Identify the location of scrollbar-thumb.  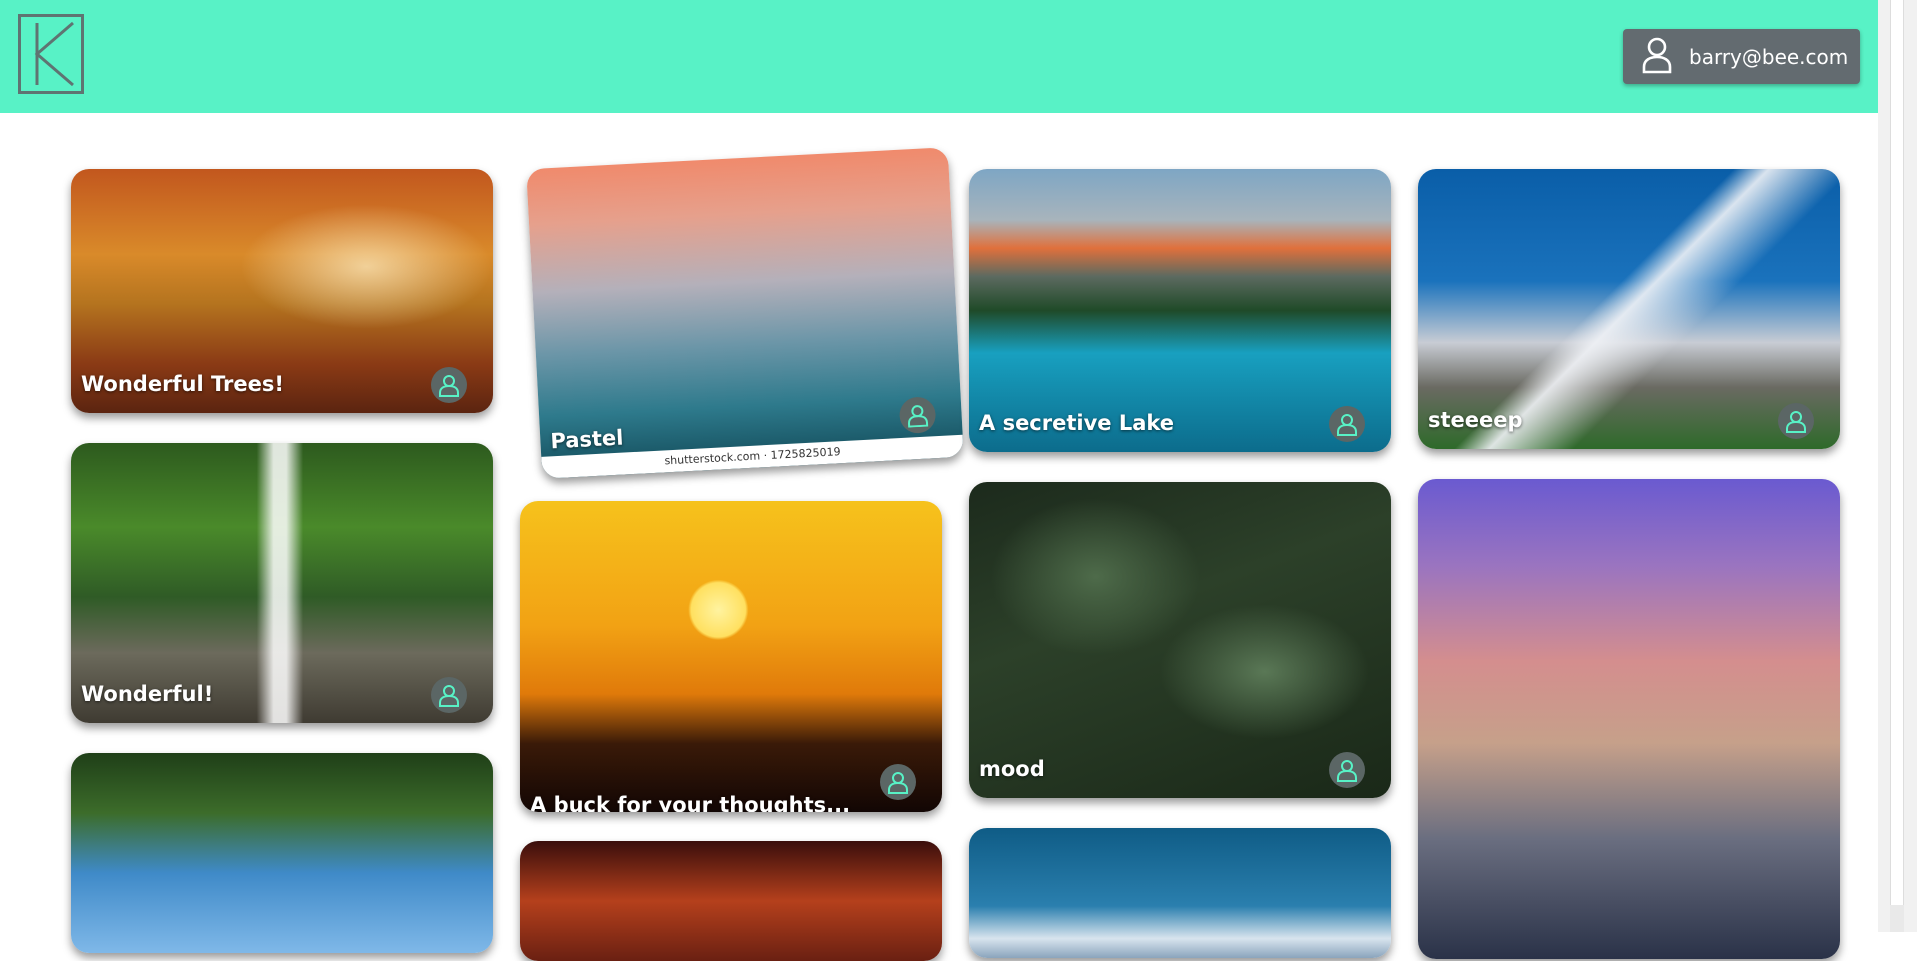
(1897, 452).